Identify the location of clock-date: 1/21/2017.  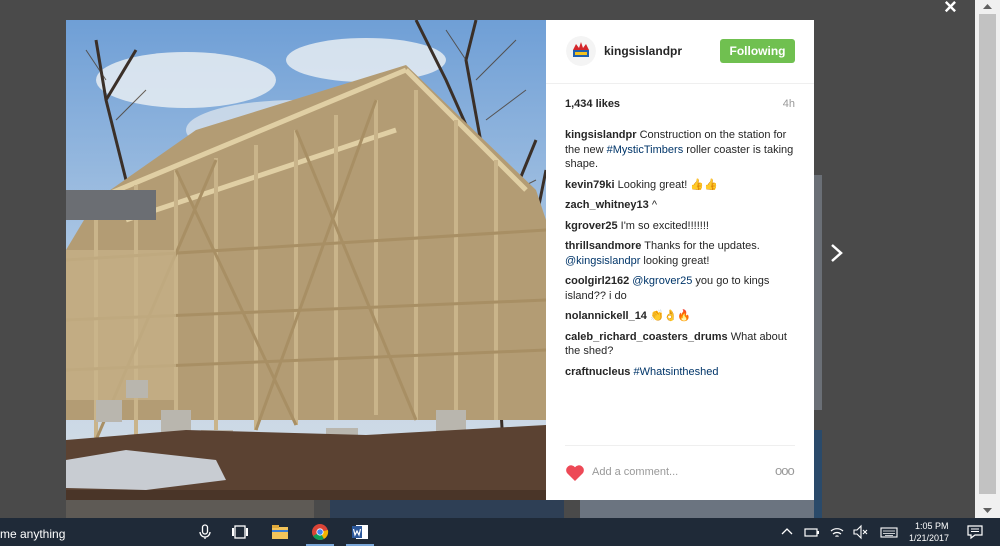
(929, 538).